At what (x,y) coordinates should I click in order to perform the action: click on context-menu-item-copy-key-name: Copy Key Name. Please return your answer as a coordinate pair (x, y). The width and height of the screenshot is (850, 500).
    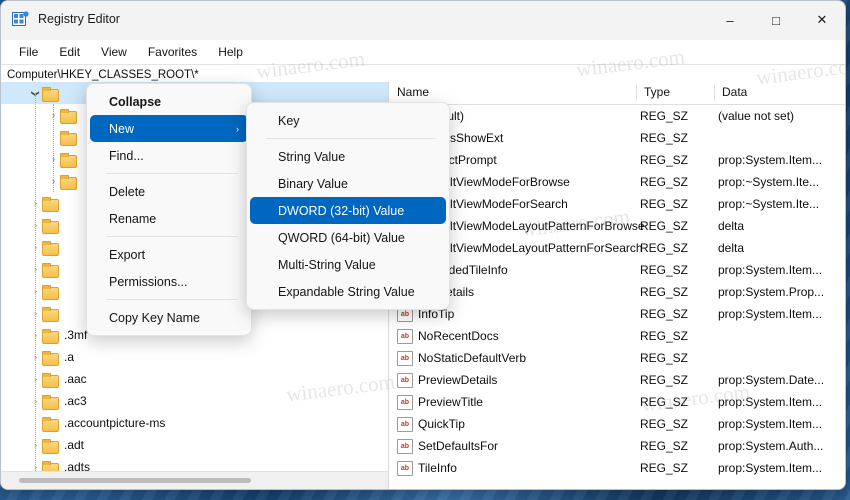
    Looking at the image, I should click on (169, 317).